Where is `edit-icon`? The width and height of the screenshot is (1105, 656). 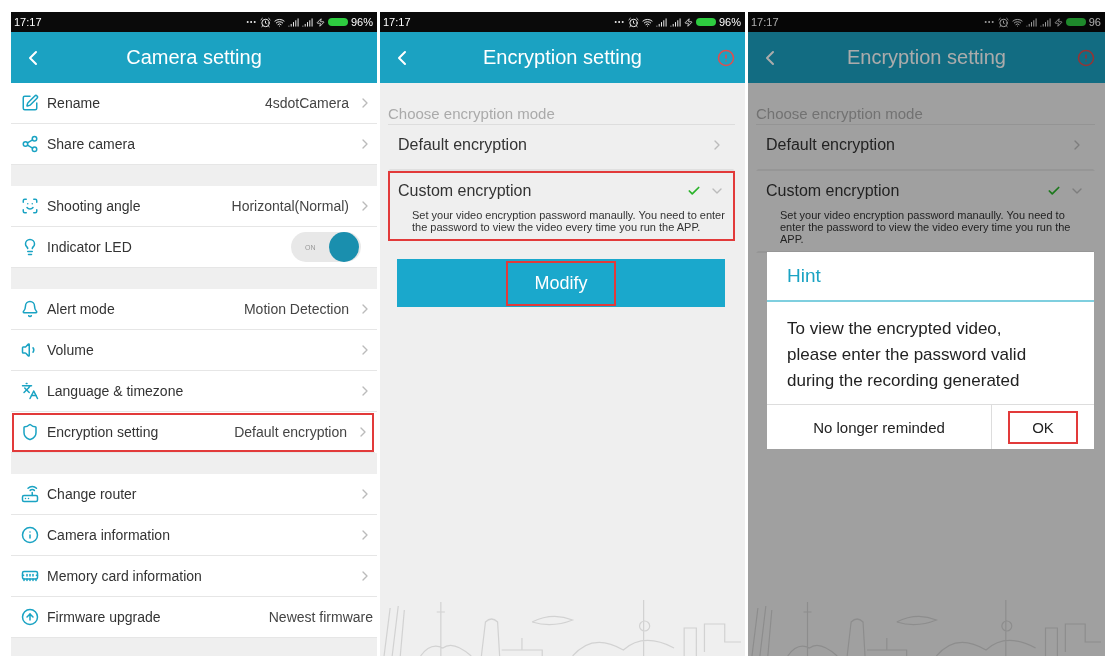
edit-icon is located at coordinates (30, 103).